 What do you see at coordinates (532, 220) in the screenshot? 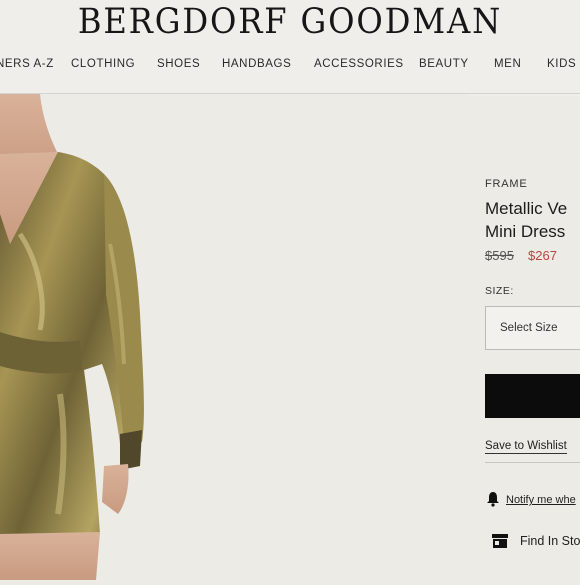
I see `product-title: Metallic Ve Mini Dress` at bounding box center [532, 220].